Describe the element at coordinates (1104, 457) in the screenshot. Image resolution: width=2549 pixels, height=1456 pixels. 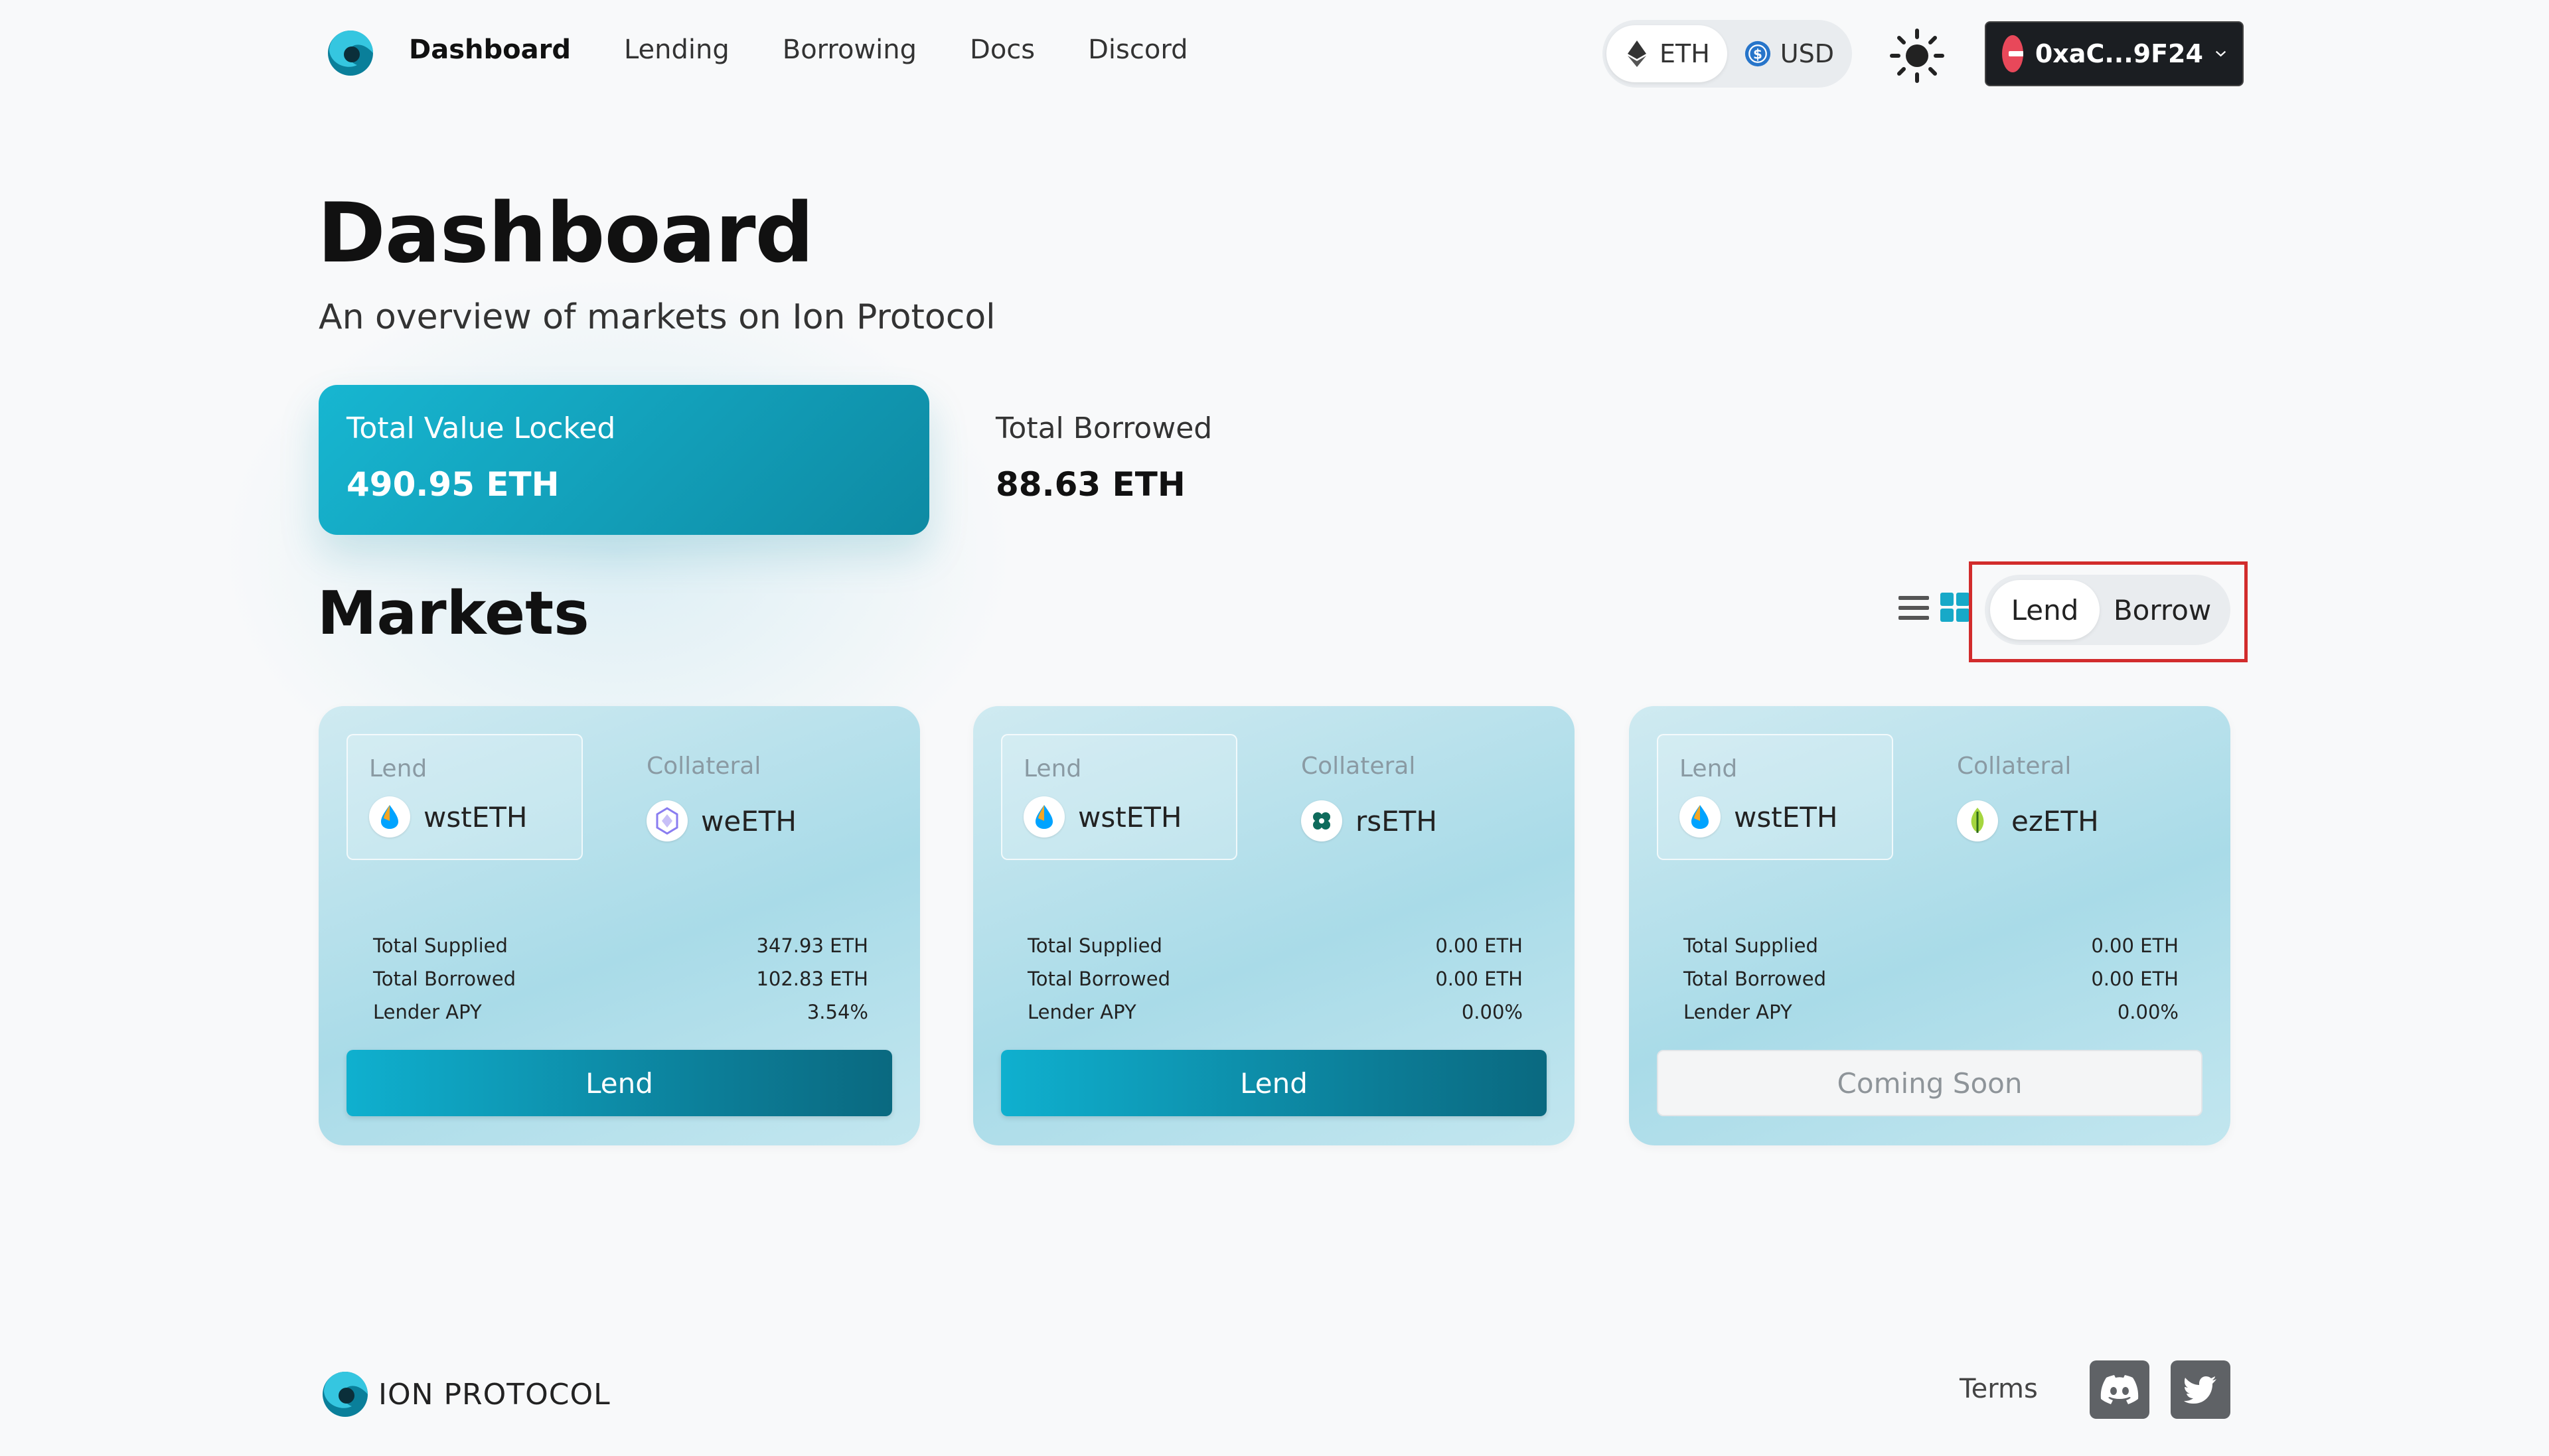
I see `total-borrowed-stat: Total Borrowed 88.63 ETH` at that location.